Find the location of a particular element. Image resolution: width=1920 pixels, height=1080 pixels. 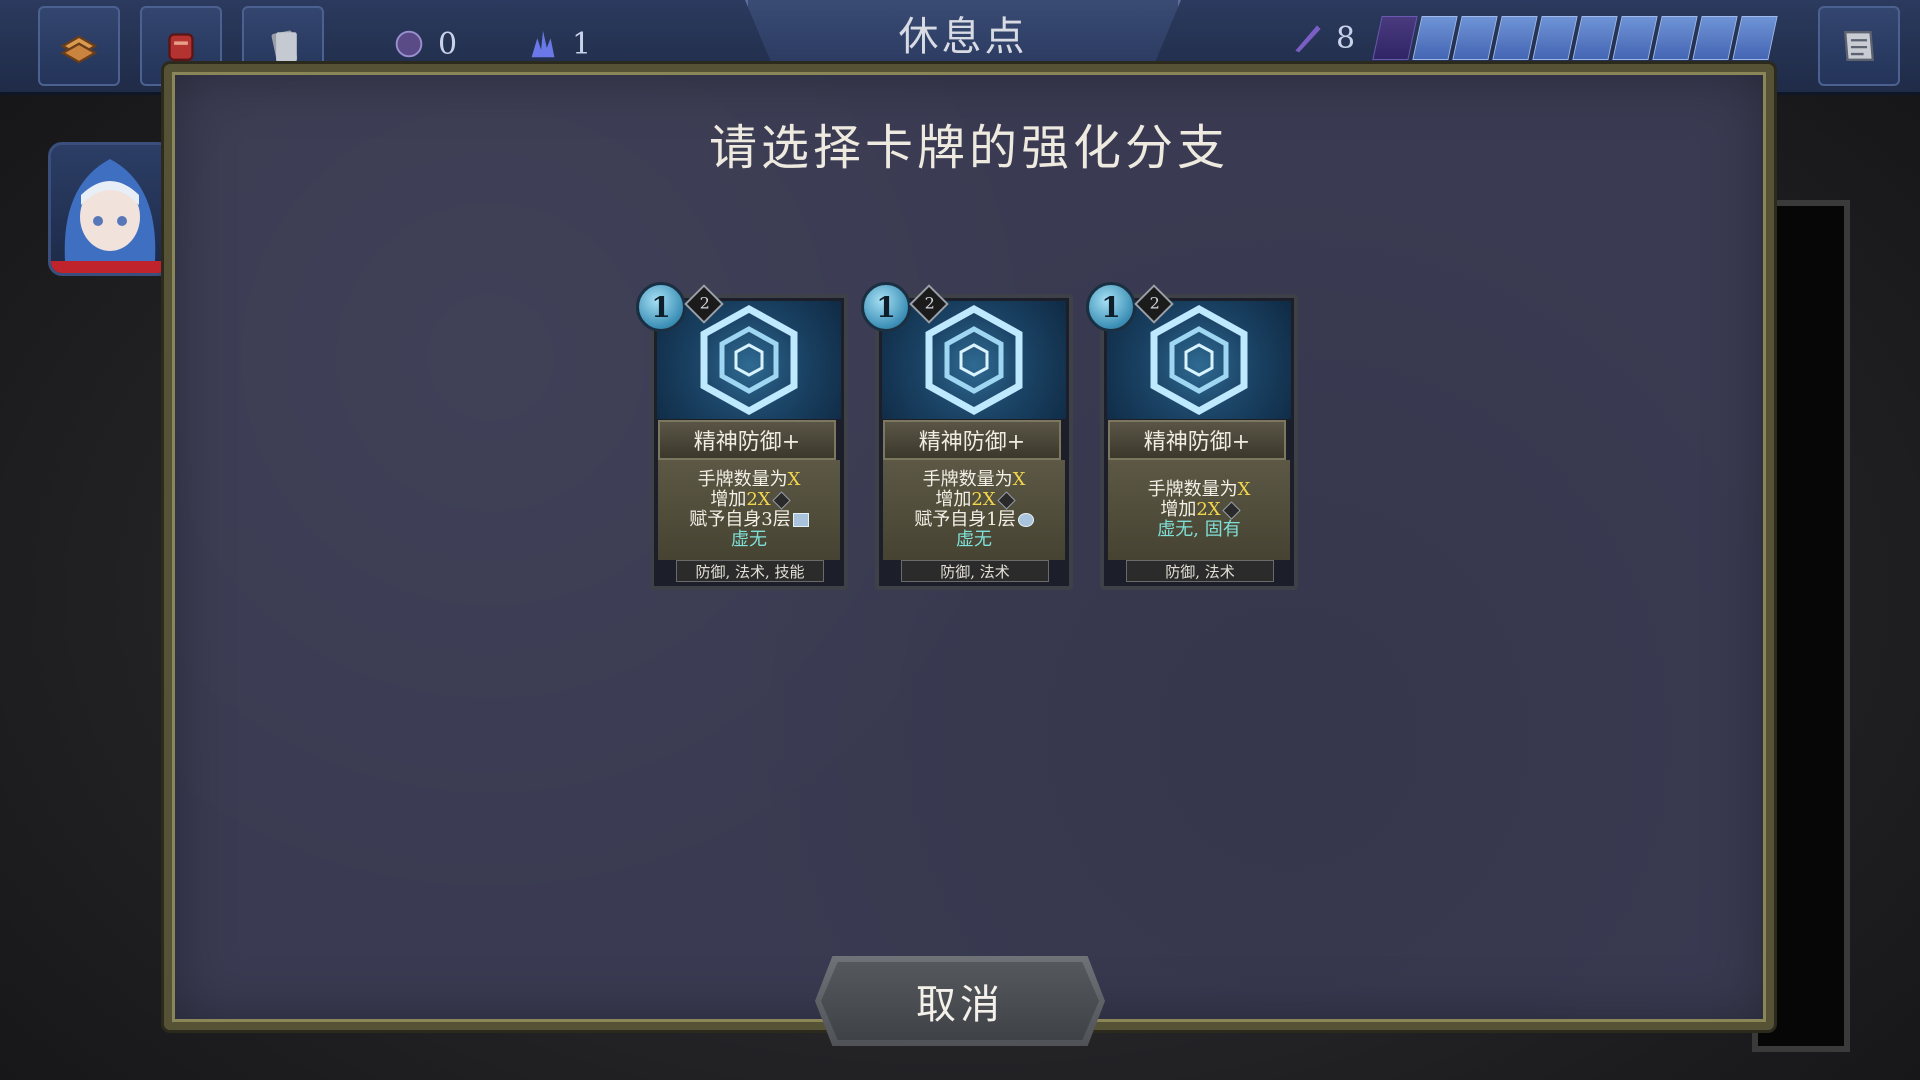

deck-energy-bar: 8 is located at coordinates (1534, 38).